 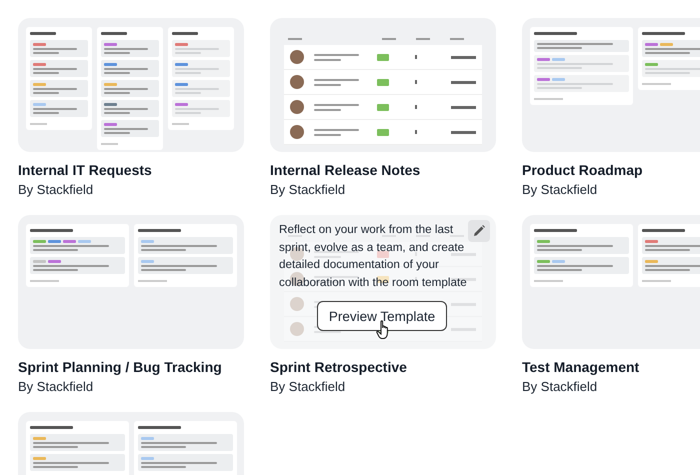 What do you see at coordinates (611, 170) in the screenshot?
I see `template-title: Product Roadmap` at bounding box center [611, 170].